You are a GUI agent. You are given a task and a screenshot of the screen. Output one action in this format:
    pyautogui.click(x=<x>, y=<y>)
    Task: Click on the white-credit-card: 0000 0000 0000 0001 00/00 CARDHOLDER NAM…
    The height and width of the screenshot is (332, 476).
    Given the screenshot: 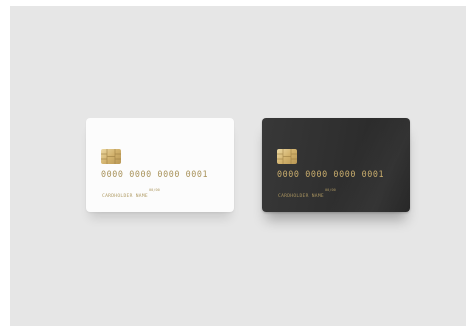 What is the action you would take?
    pyautogui.click(x=160, y=165)
    